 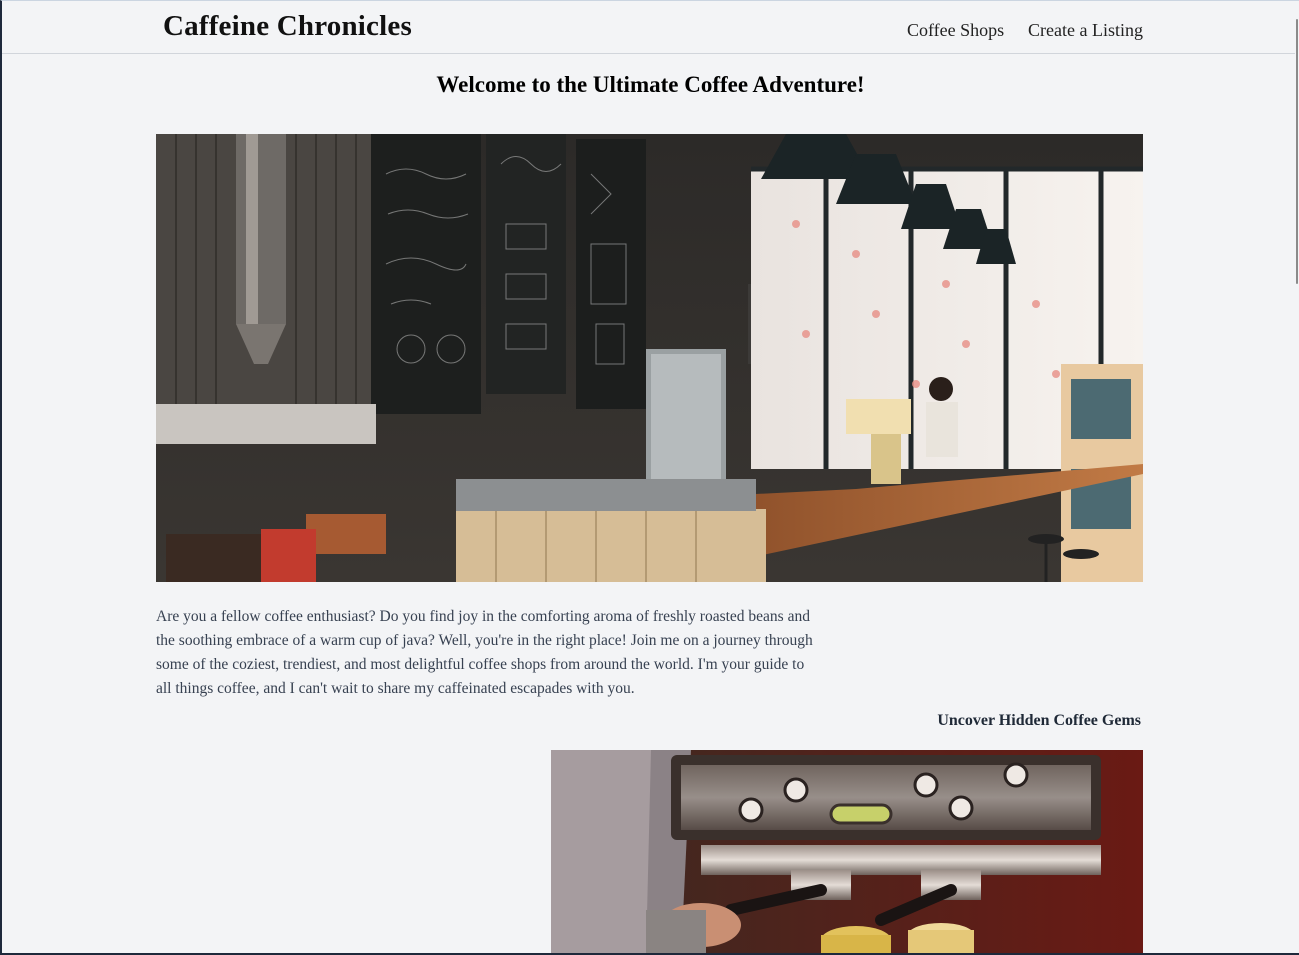 I want to click on section-heading: Uncover Hidden Coffee Gems, so click(x=1039, y=720).